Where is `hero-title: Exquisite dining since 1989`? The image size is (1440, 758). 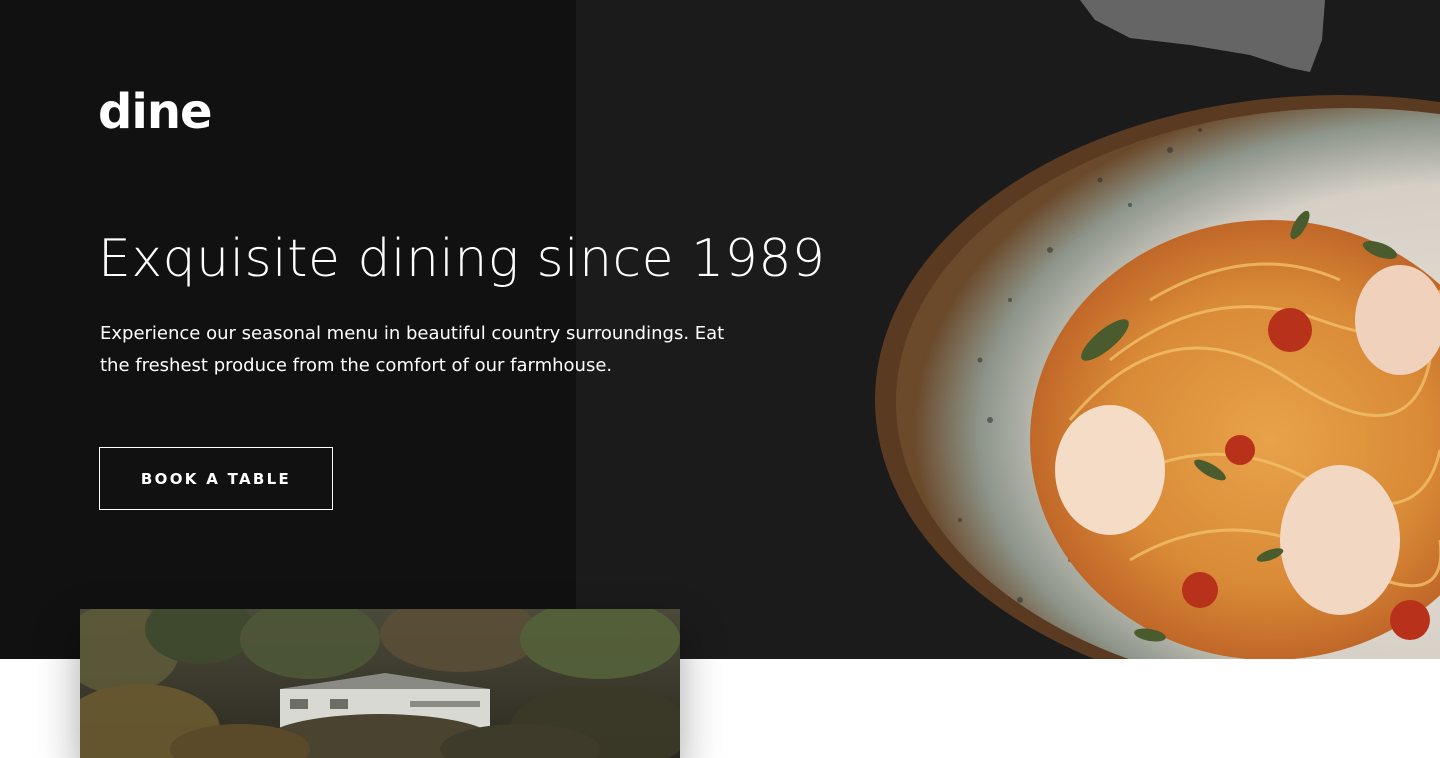
hero-title: Exquisite dining since 1989 is located at coordinates (462, 259).